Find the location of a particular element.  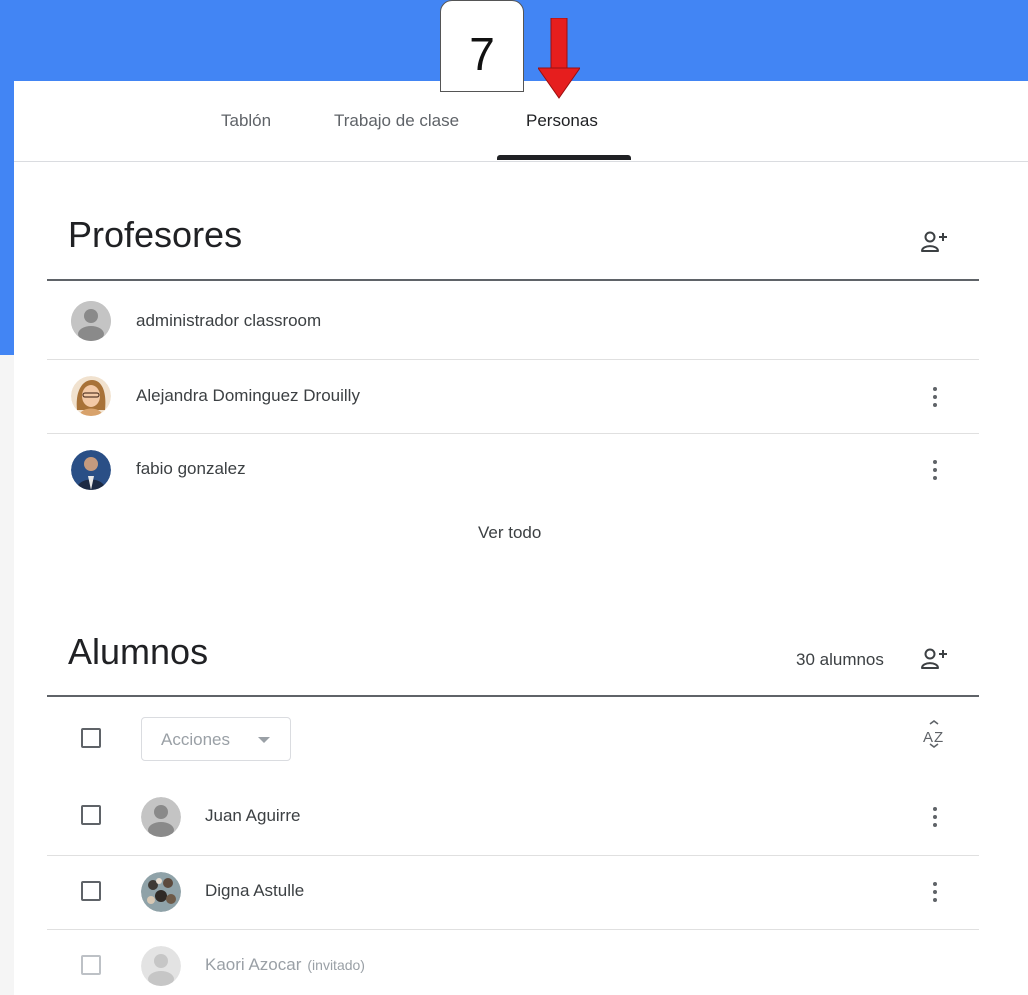

left-gutter is located at coordinates (7, 675).